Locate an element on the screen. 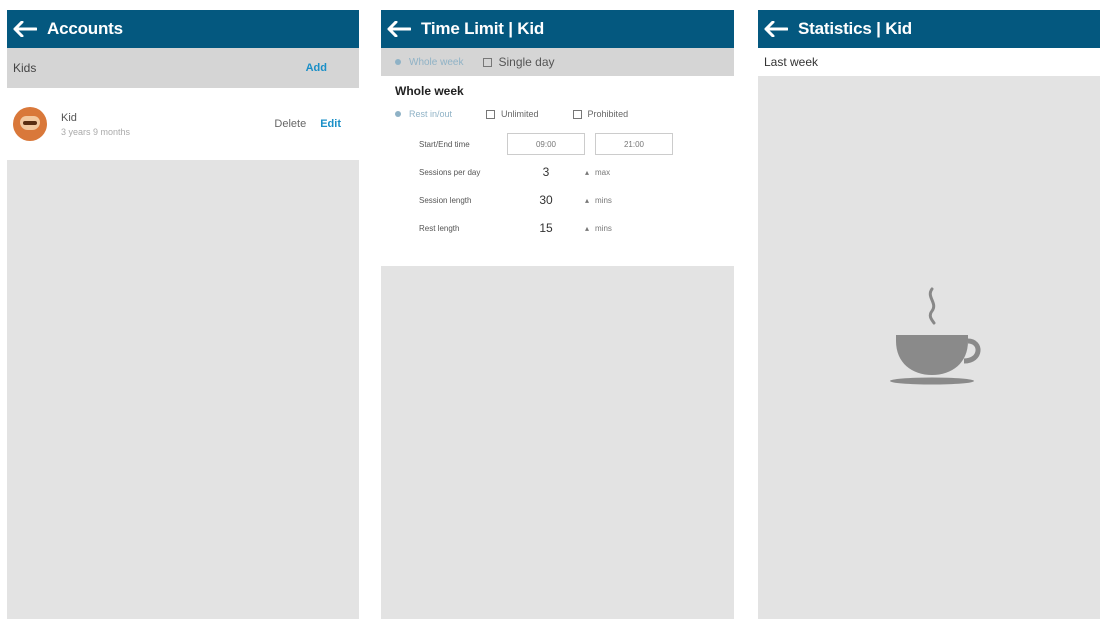 This screenshot has height=619, width=1100. field-label: Rest length is located at coordinates (439, 228).